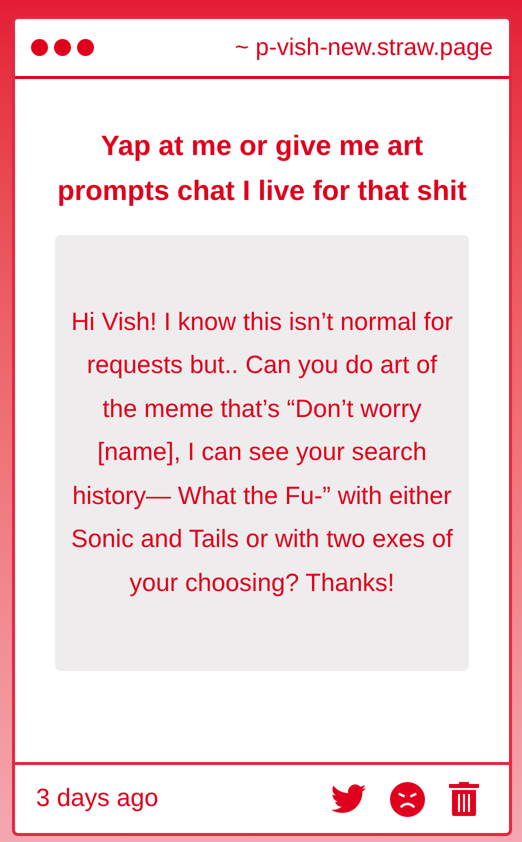 The width and height of the screenshot is (522, 842). Describe the element at coordinates (97, 798) in the screenshot. I see `timestamp: 3 days ago` at that location.